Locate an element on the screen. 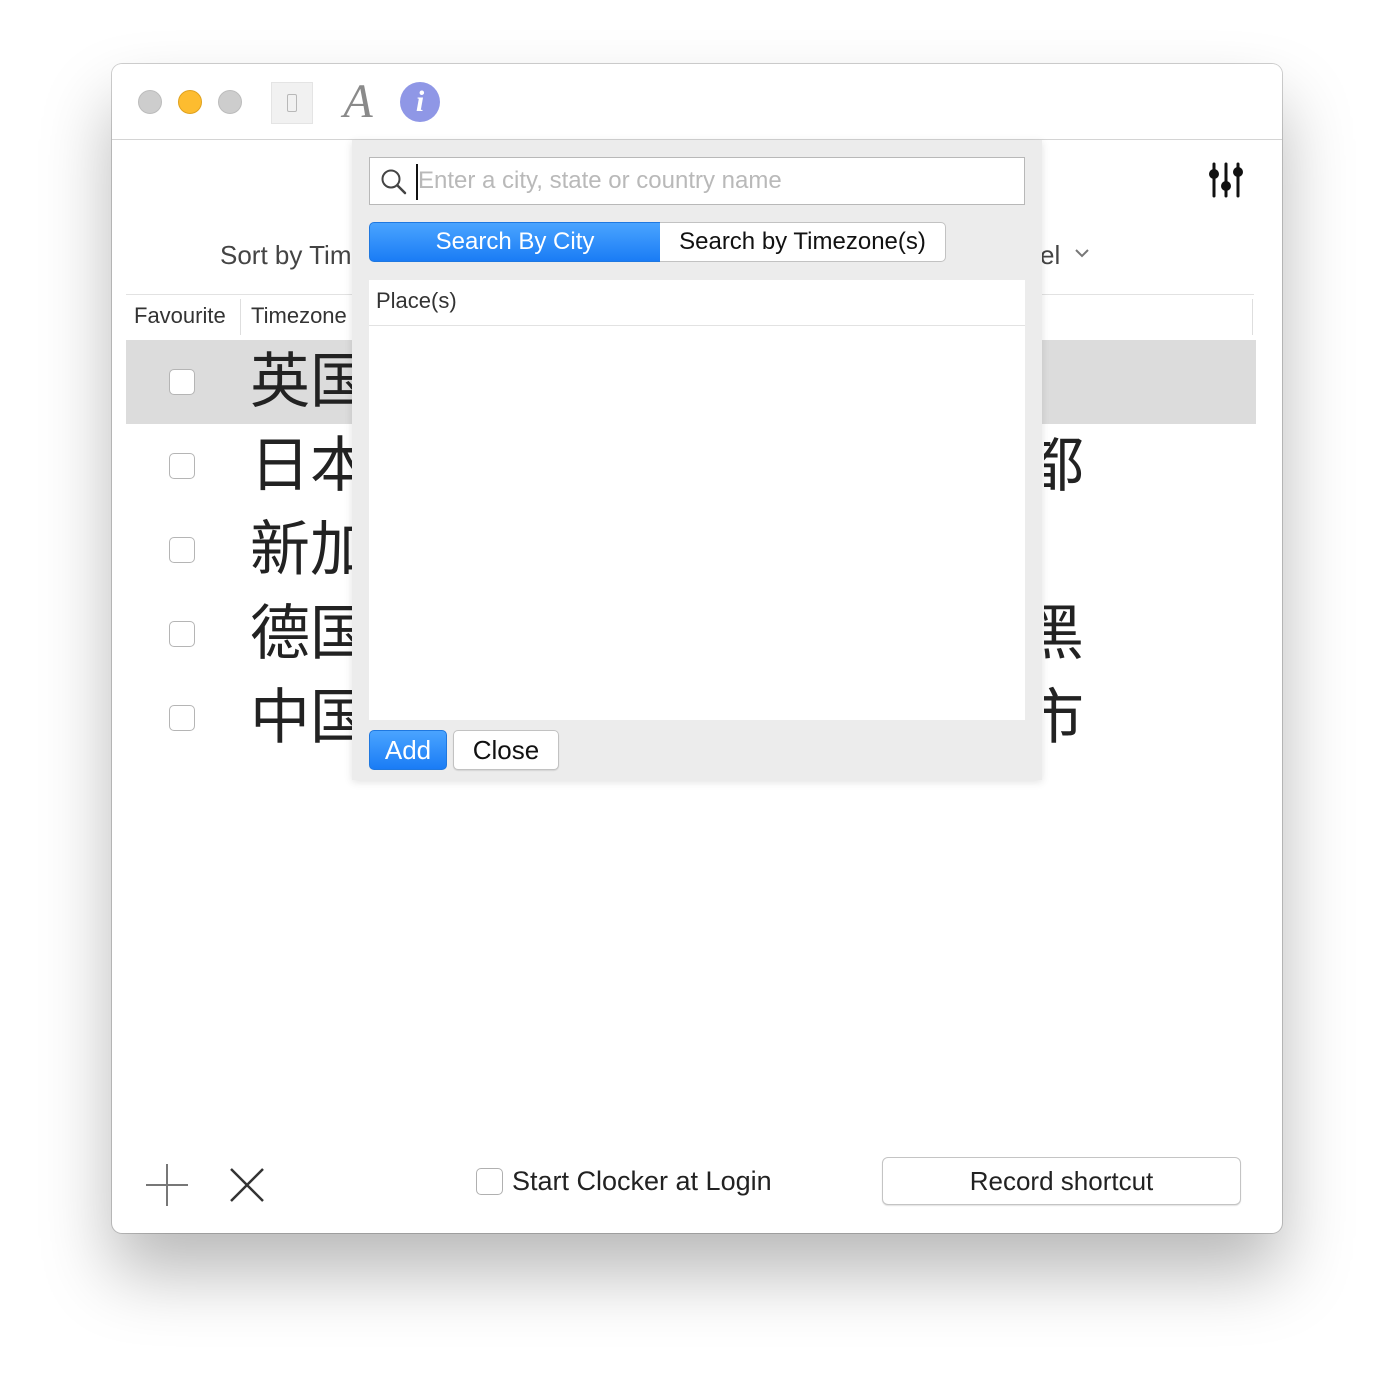 This screenshot has height=1394, width=1394. record-shortcut-button: Record shortcut is located at coordinates (1061, 1181).